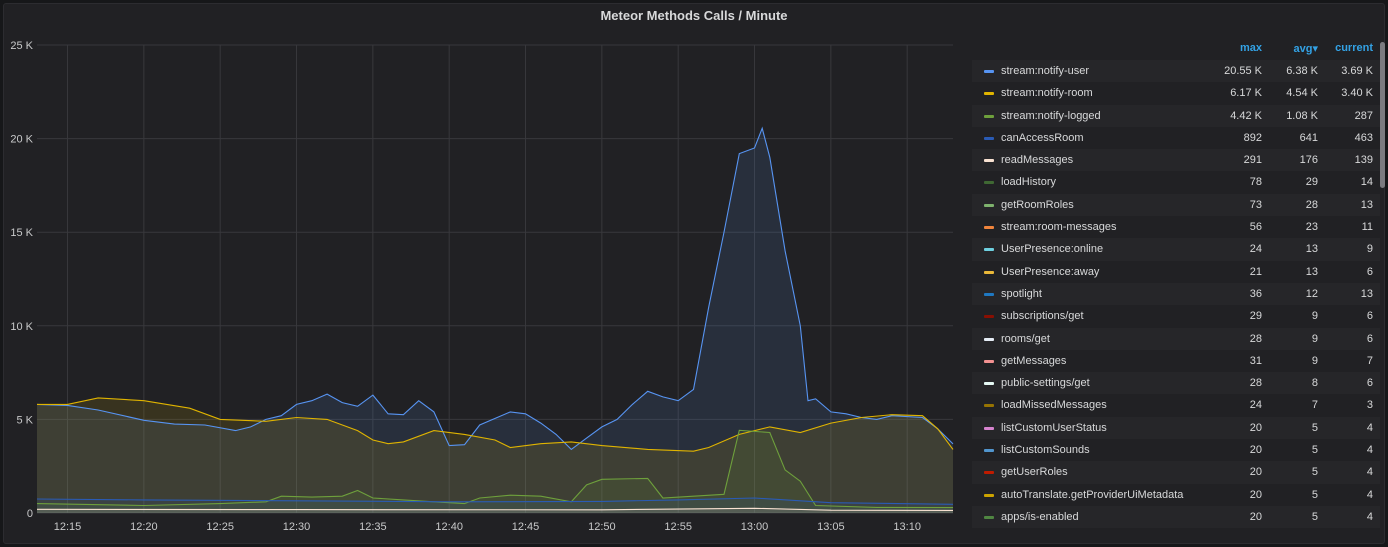 The image size is (1388, 547). What do you see at coordinates (21, 46) in the screenshot?
I see `y-tick-label: 25 K` at bounding box center [21, 46].